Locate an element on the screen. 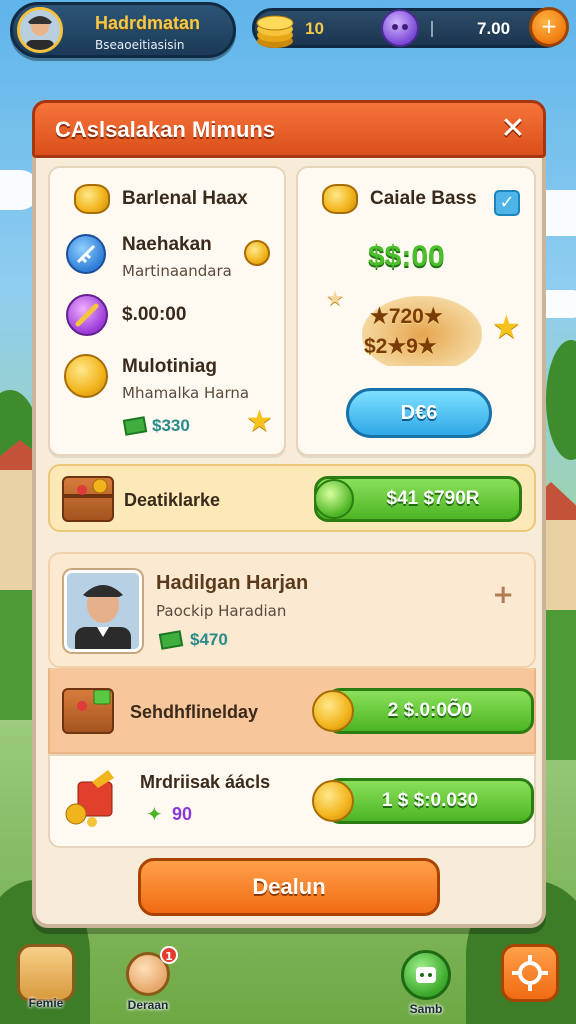  dialog-title: CAslsalakan Mimuns is located at coordinates (165, 129).